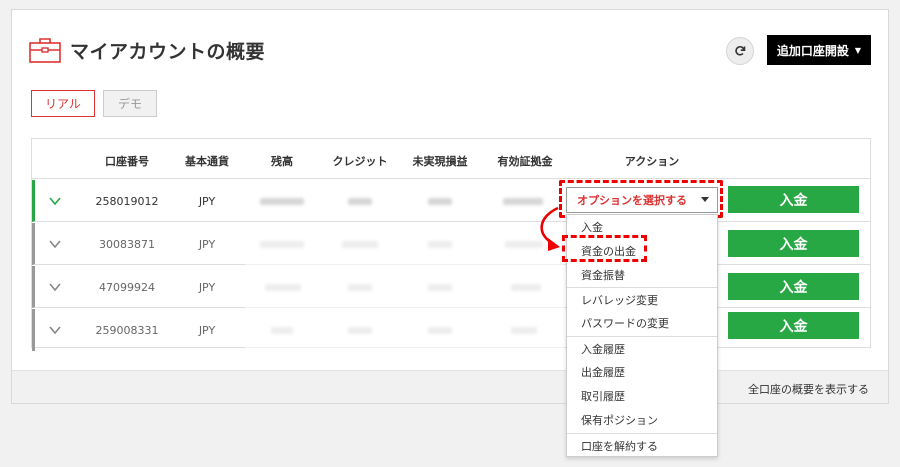 Image resolution: width=900 pixels, height=467 pixels. What do you see at coordinates (808, 389) in the screenshot?
I see `view-all-accounts-link: 全口座の概要を表示する` at bounding box center [808, 389].